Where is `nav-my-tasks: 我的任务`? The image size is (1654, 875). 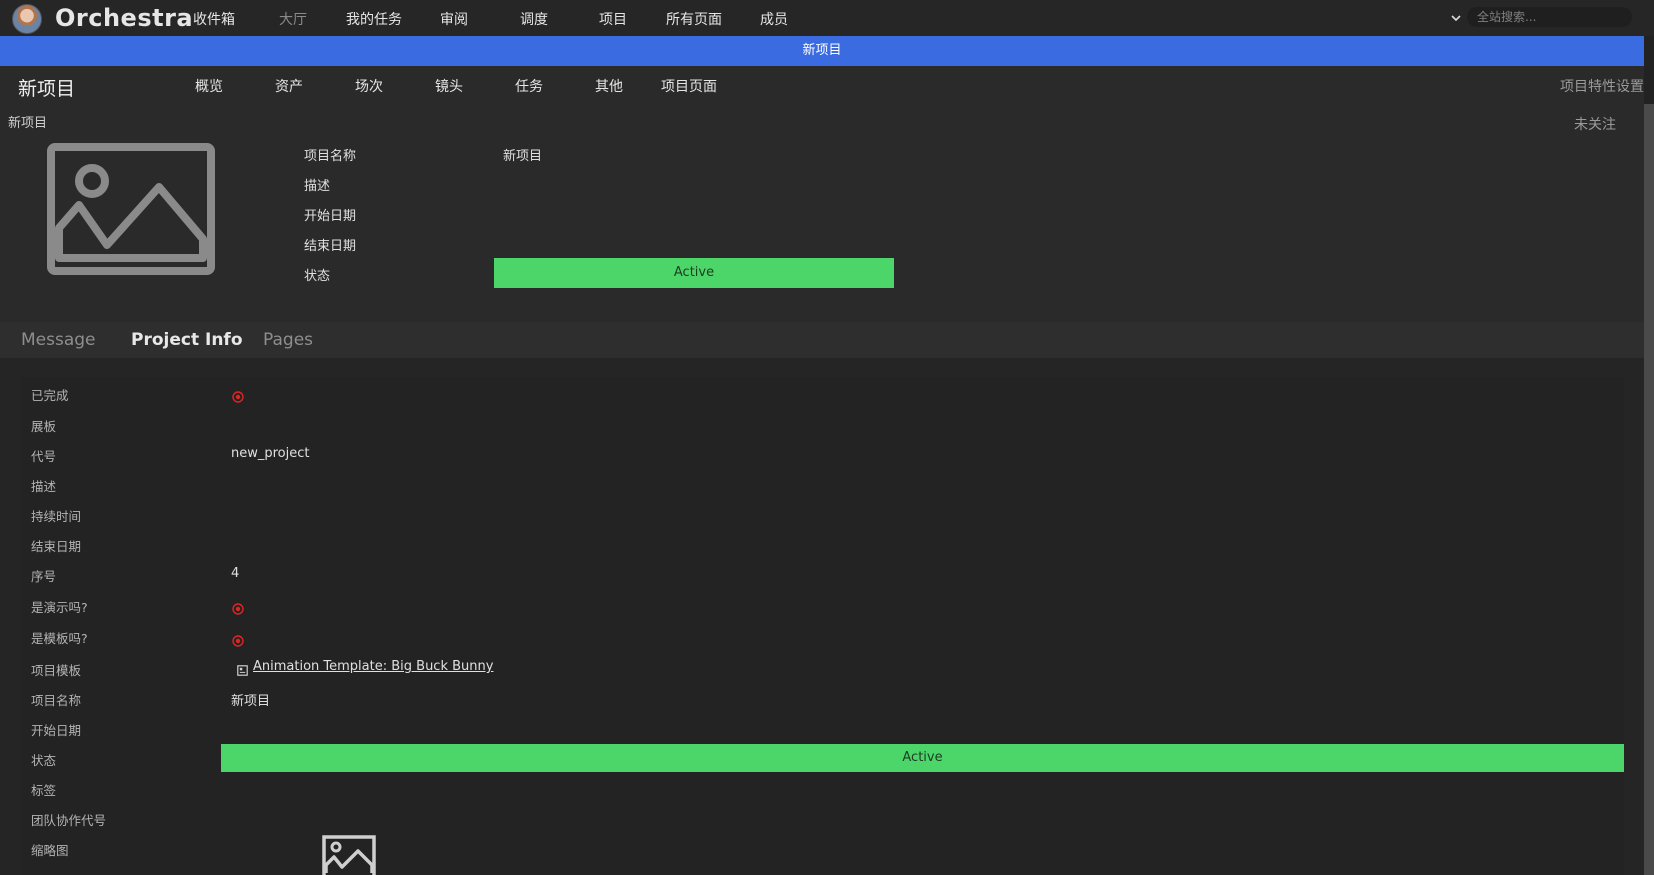
nav-my-tasks: 我的任务 is located at coordinates (374, 19).